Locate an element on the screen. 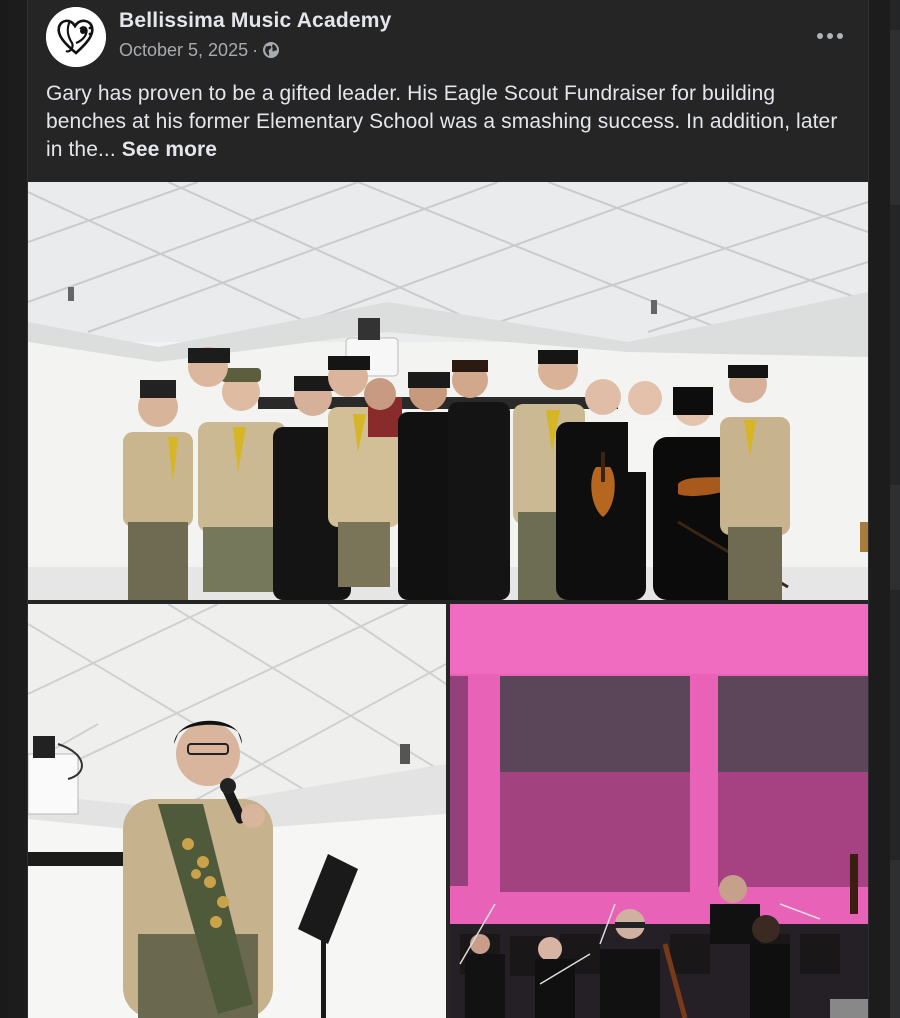 This screenshot has width=900, height=1018. more-options-icon is located at coordinates (820, 36).